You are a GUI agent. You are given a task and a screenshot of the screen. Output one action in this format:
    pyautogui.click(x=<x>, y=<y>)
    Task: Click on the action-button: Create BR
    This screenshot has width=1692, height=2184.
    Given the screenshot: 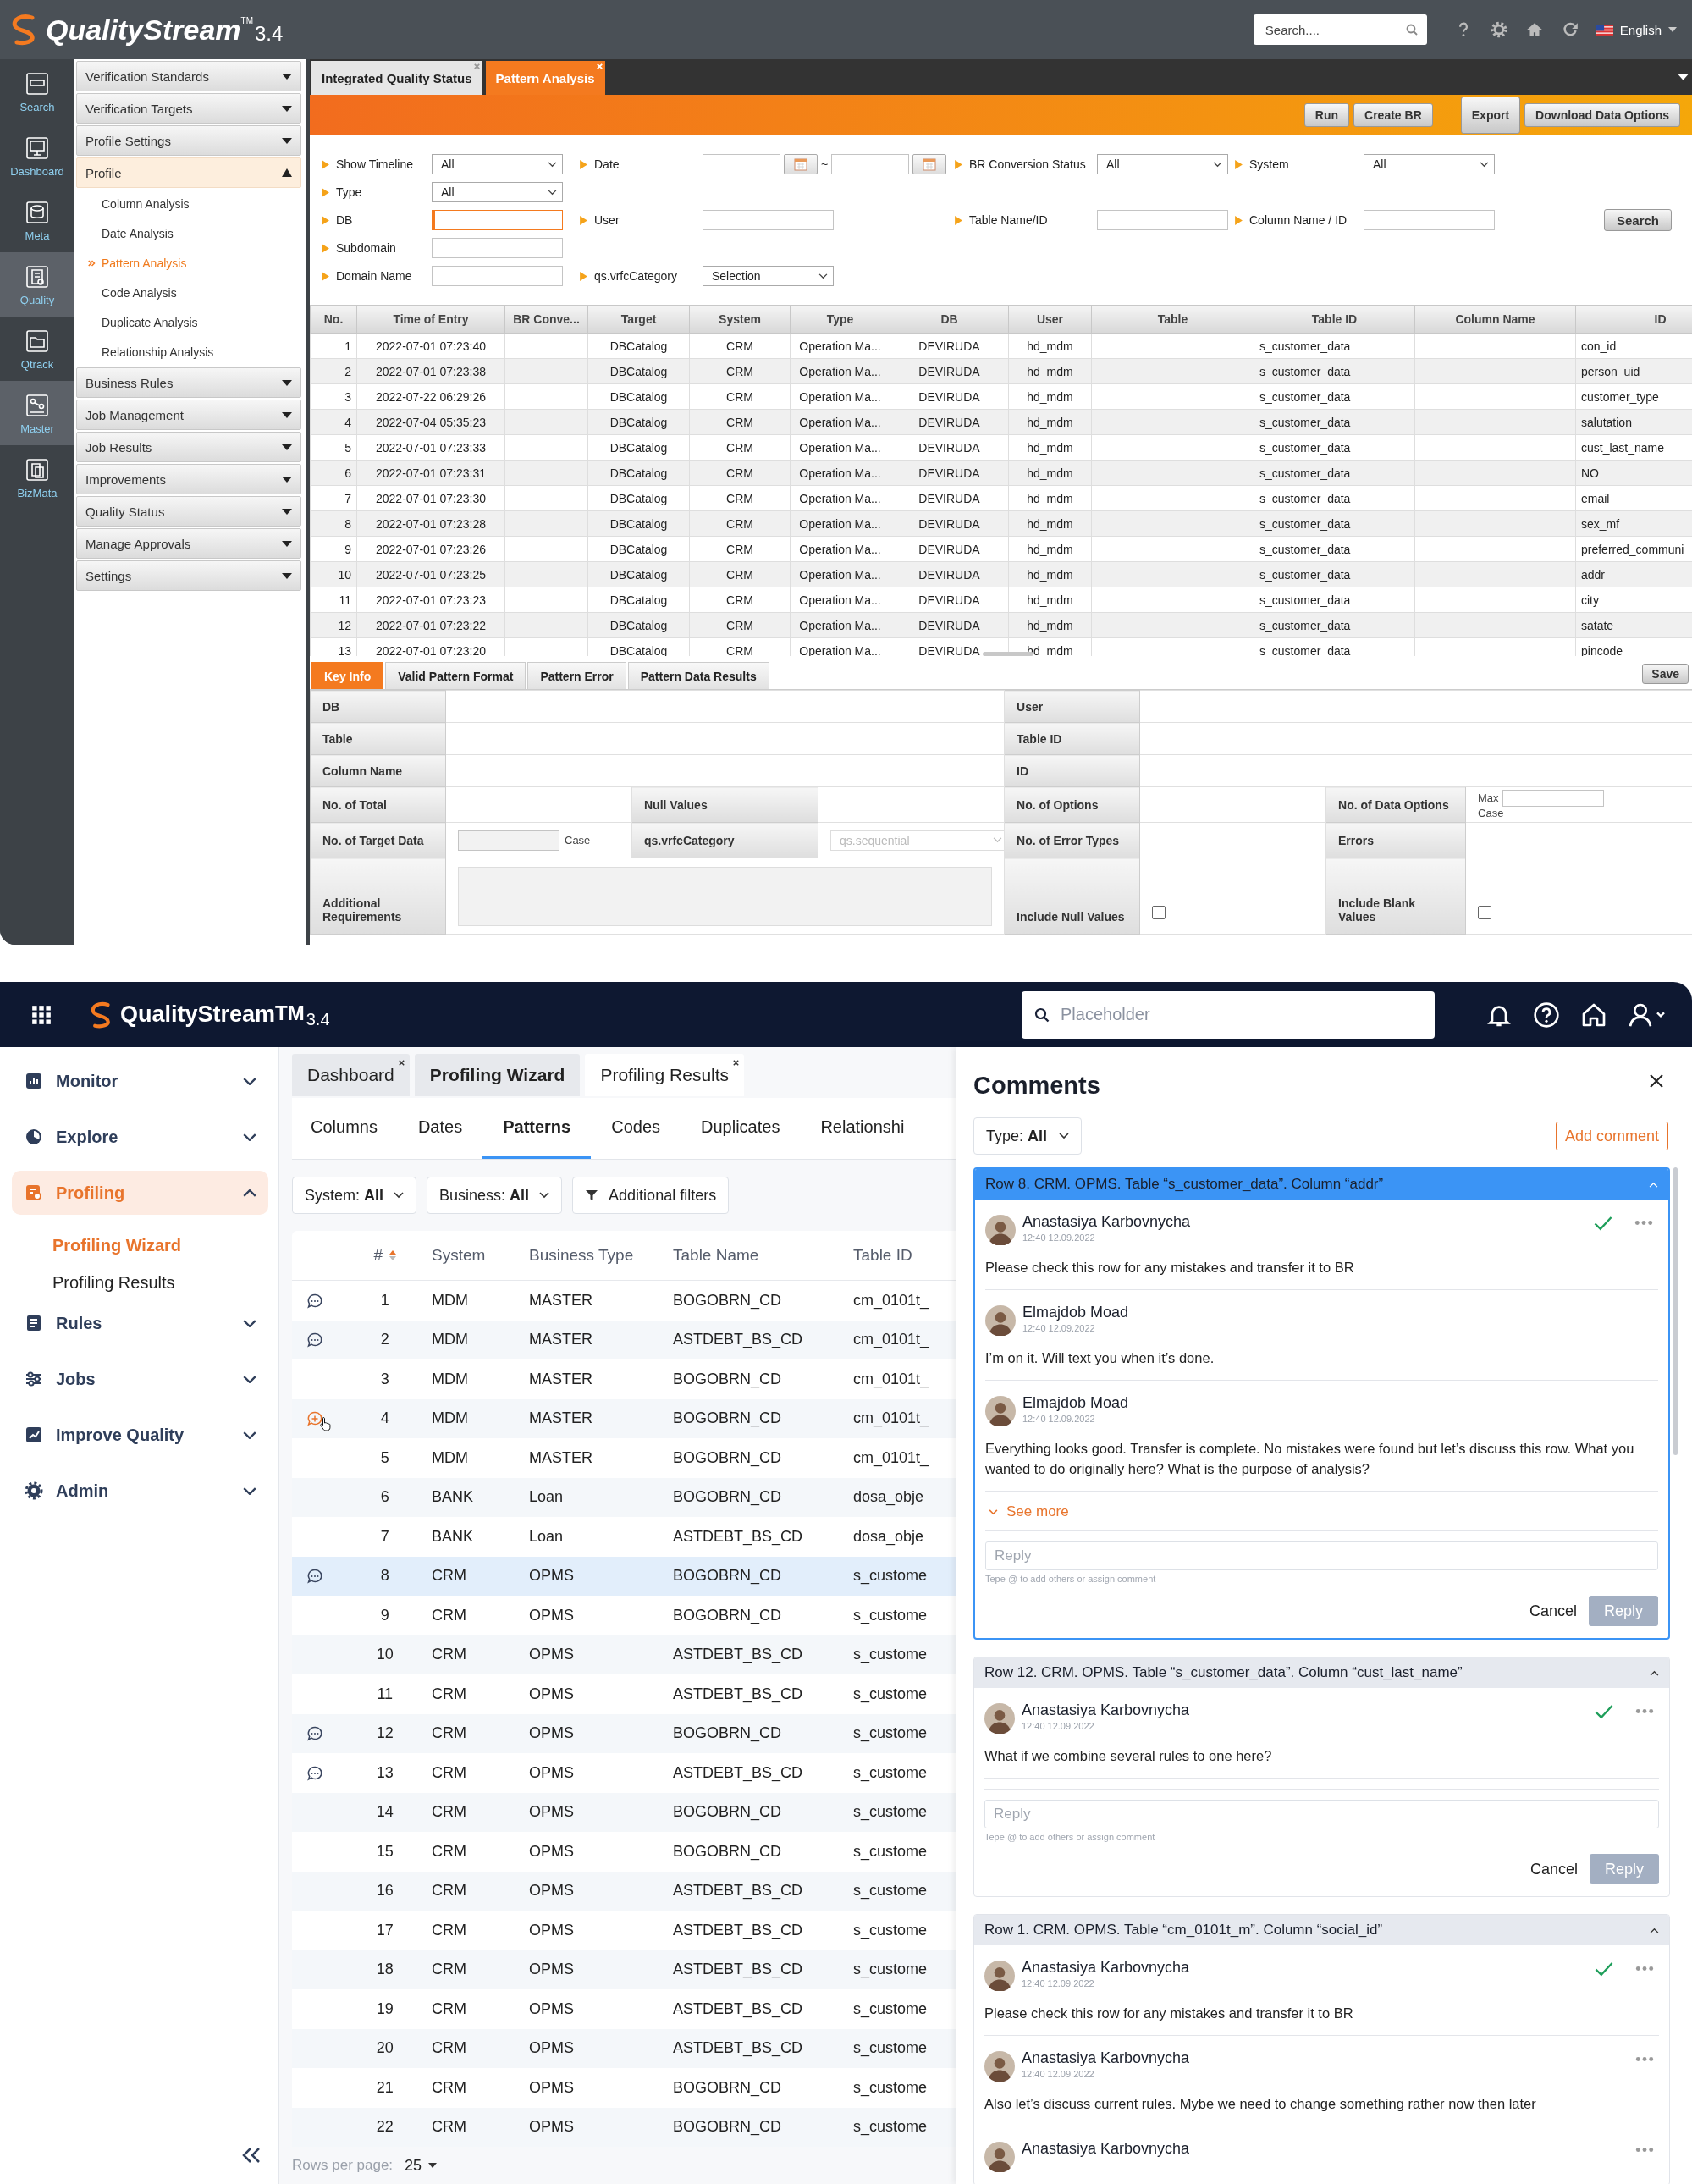 What is the action you would take?
    pyautogui.click(x=1393, y=115)
    